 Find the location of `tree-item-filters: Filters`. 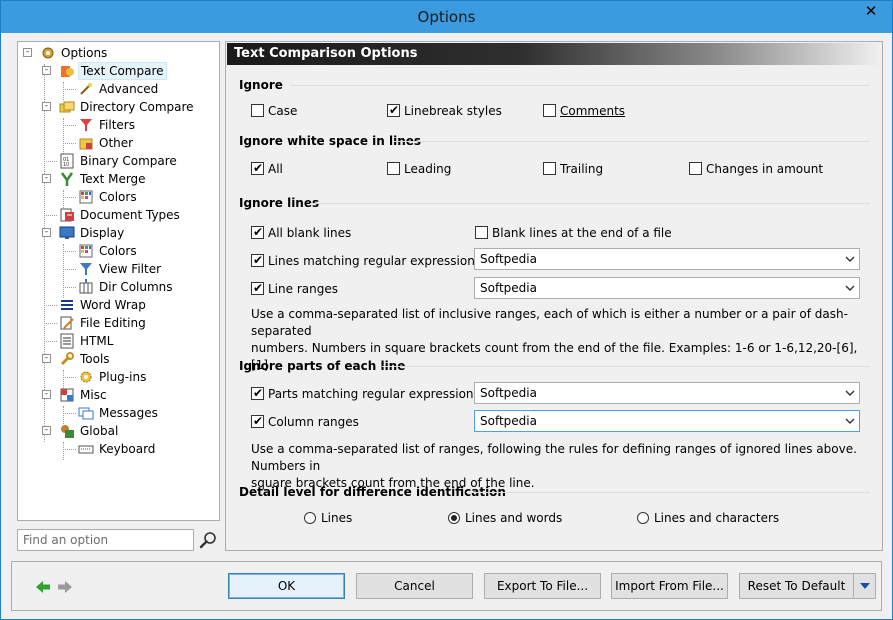

tree-item-filters: Filters is located at coordinates (118, 125).